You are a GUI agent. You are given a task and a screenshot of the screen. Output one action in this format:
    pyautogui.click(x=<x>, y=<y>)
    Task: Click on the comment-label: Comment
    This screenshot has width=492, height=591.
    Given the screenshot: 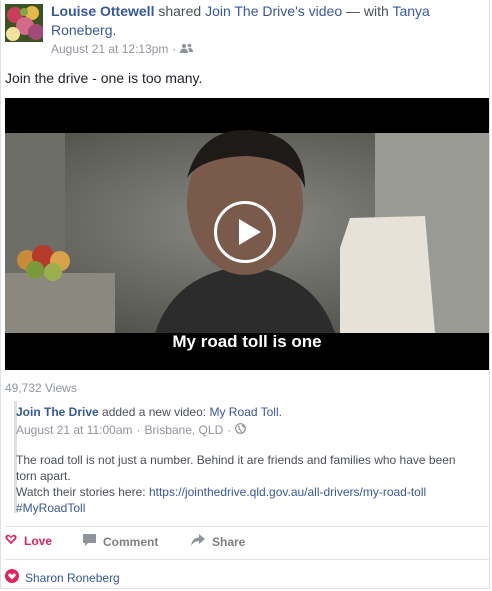 What is the action you would take?
    pyautogui.click(x=131, y=541)
    